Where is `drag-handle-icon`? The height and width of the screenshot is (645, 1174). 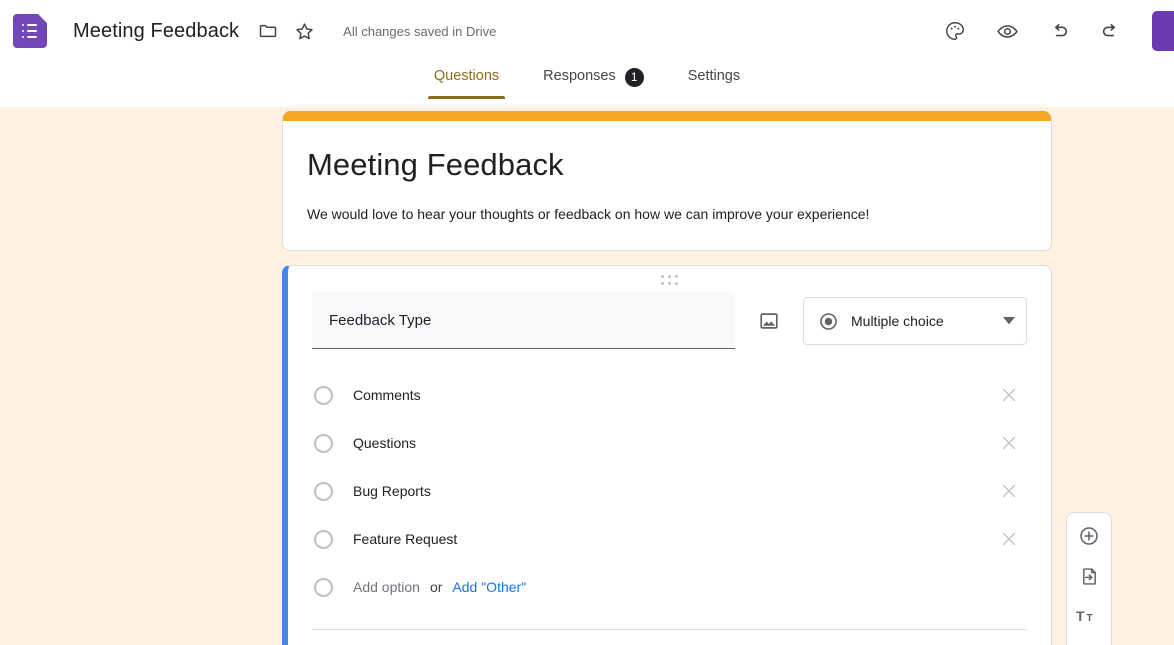
drag-handle-icon is located at coordinates (669, 280).